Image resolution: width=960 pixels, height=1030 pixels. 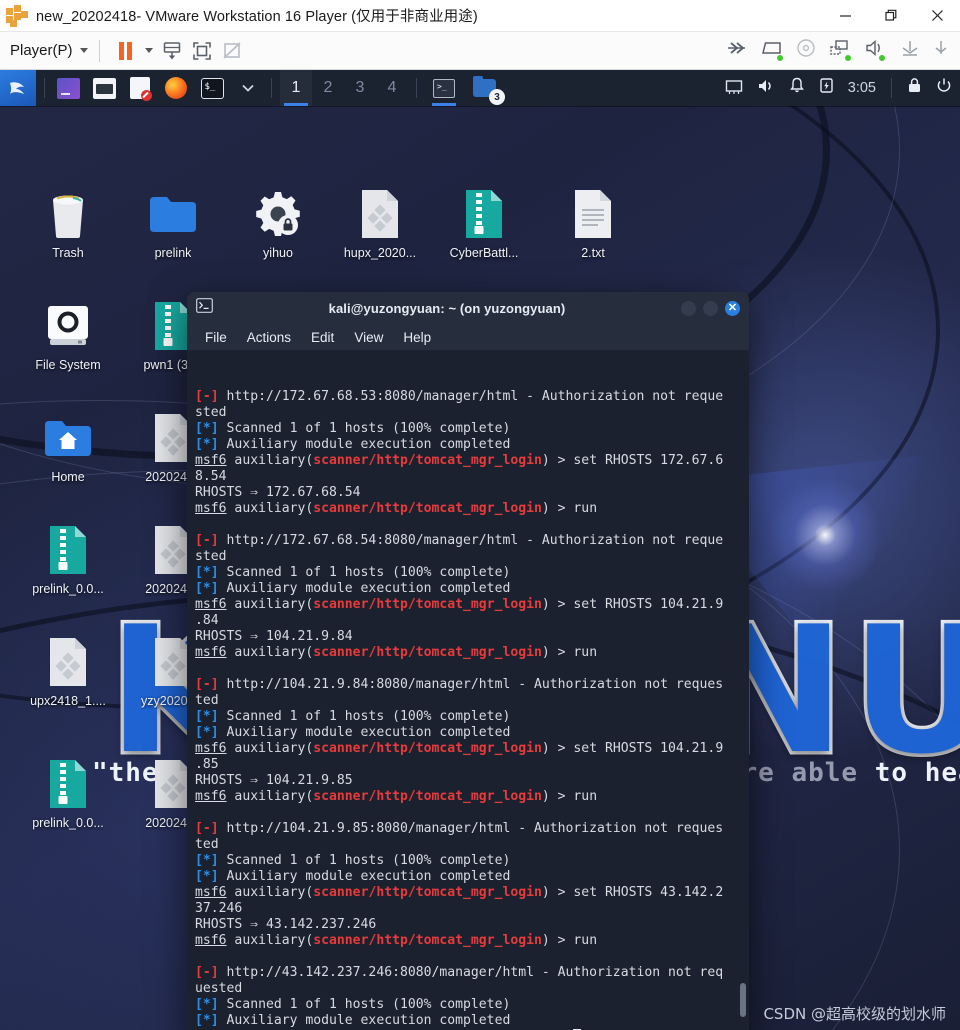 I want to click on close-button, so click(x=937, y=16).